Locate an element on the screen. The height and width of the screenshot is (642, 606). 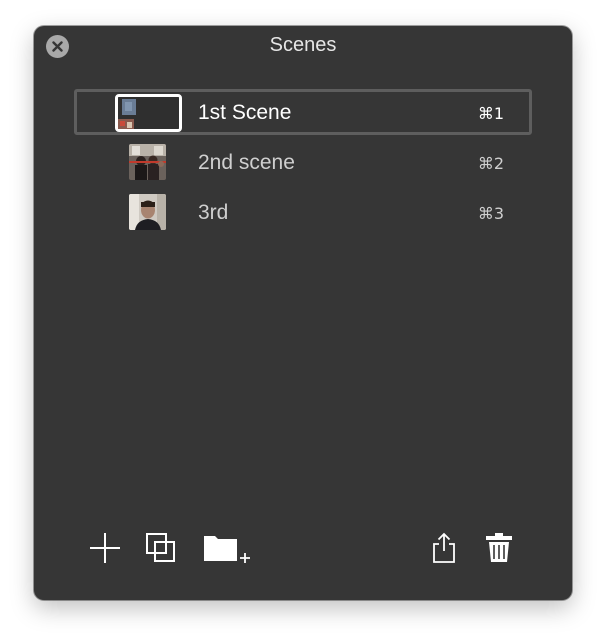
window-title: Scenes is located at coordinates (303, 45).